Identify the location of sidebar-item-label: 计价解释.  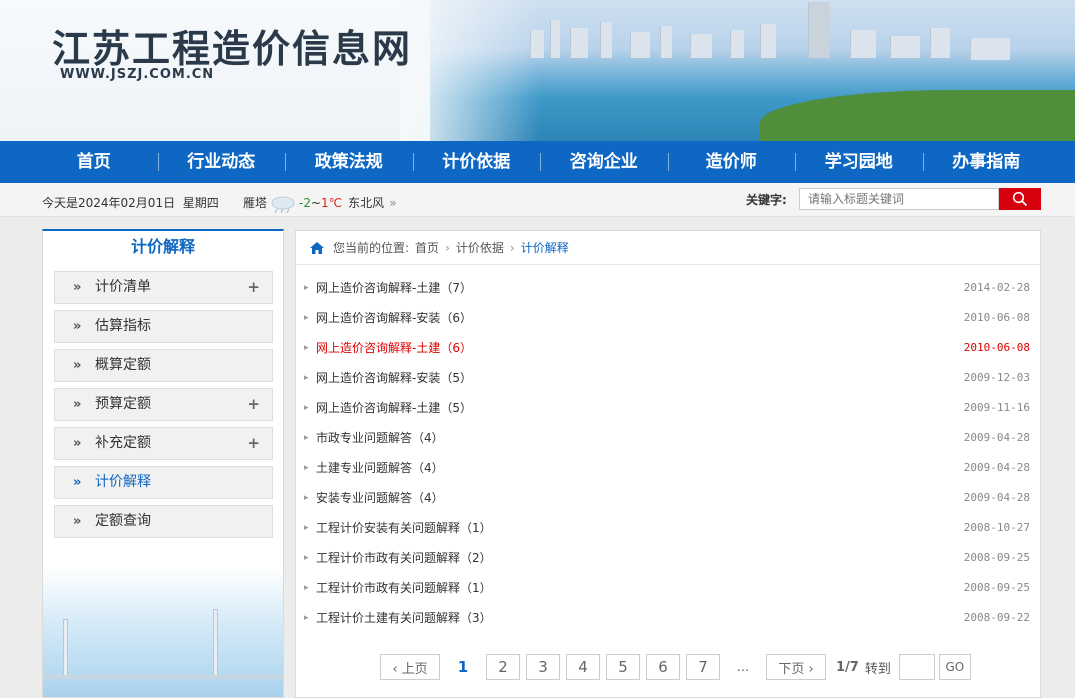
(123, 482).